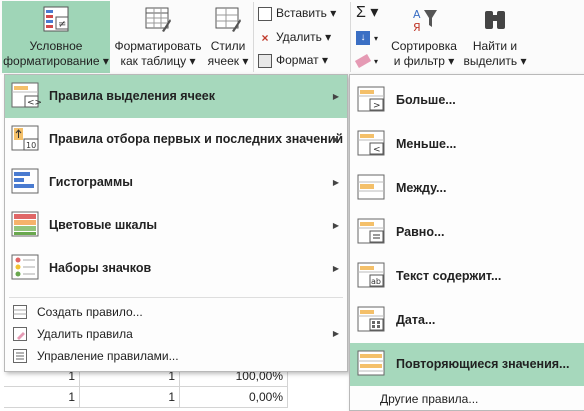 The width and height of the screenshot is (584, 411). Describe the element at coordinates (25, 224) in the screenshot. I see `color-scales-icon` at that location.